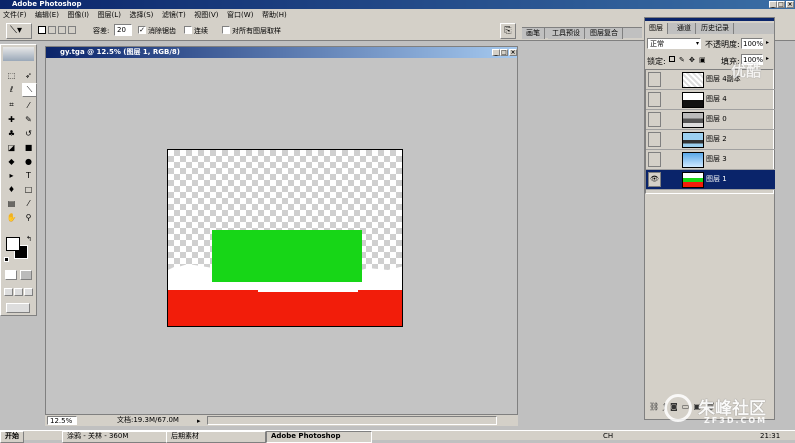 This screenshot has width=795, height=443. I want to click on zoom-field: 12.5%, so click(62, 420).